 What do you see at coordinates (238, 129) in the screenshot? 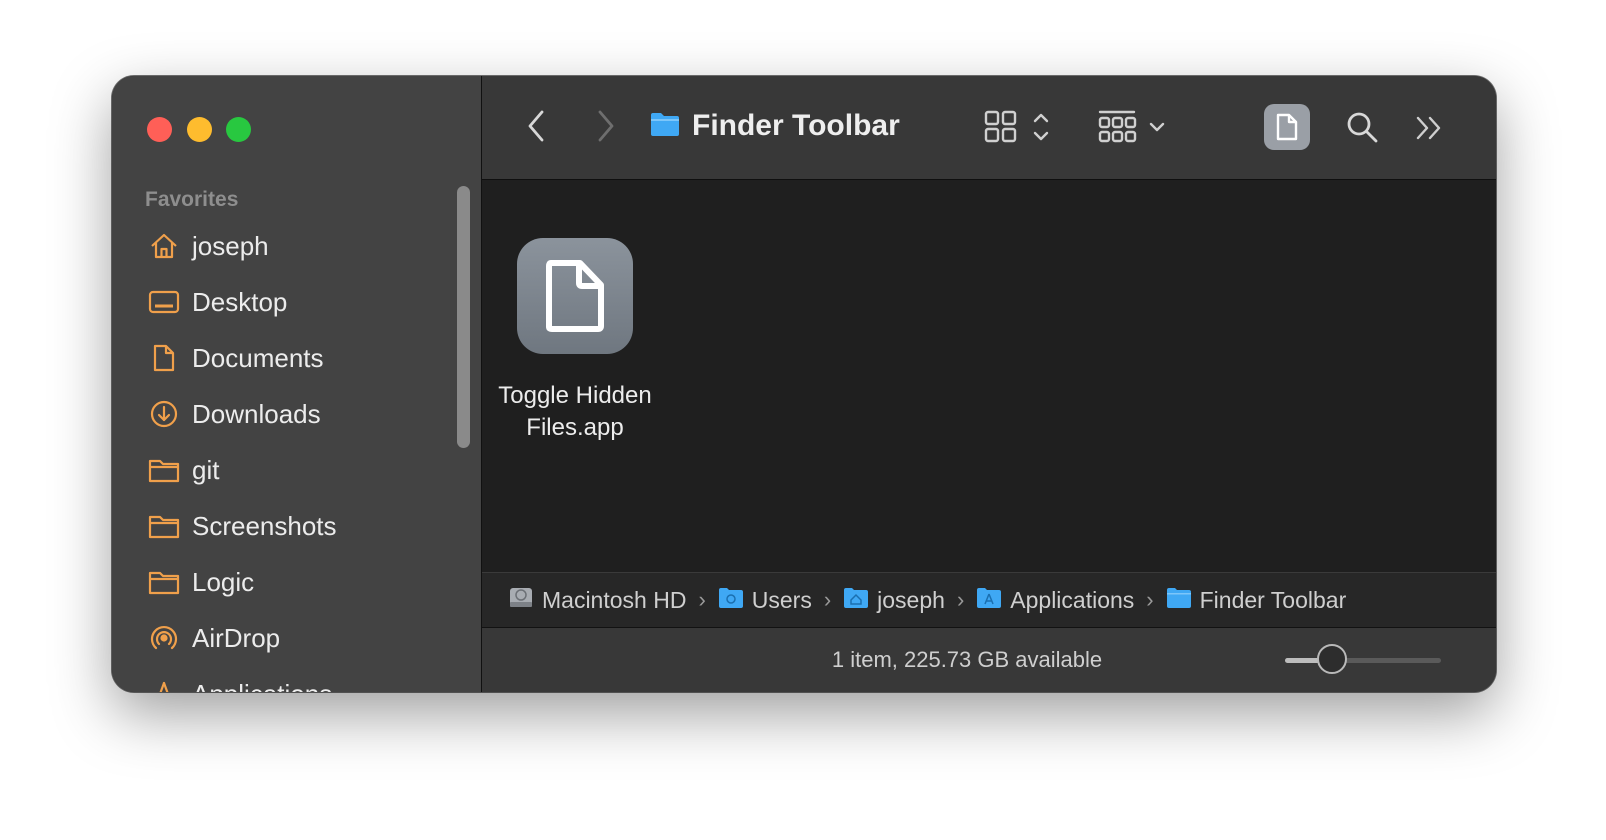
I see `zoom-button` at bounding box center [238, 129].